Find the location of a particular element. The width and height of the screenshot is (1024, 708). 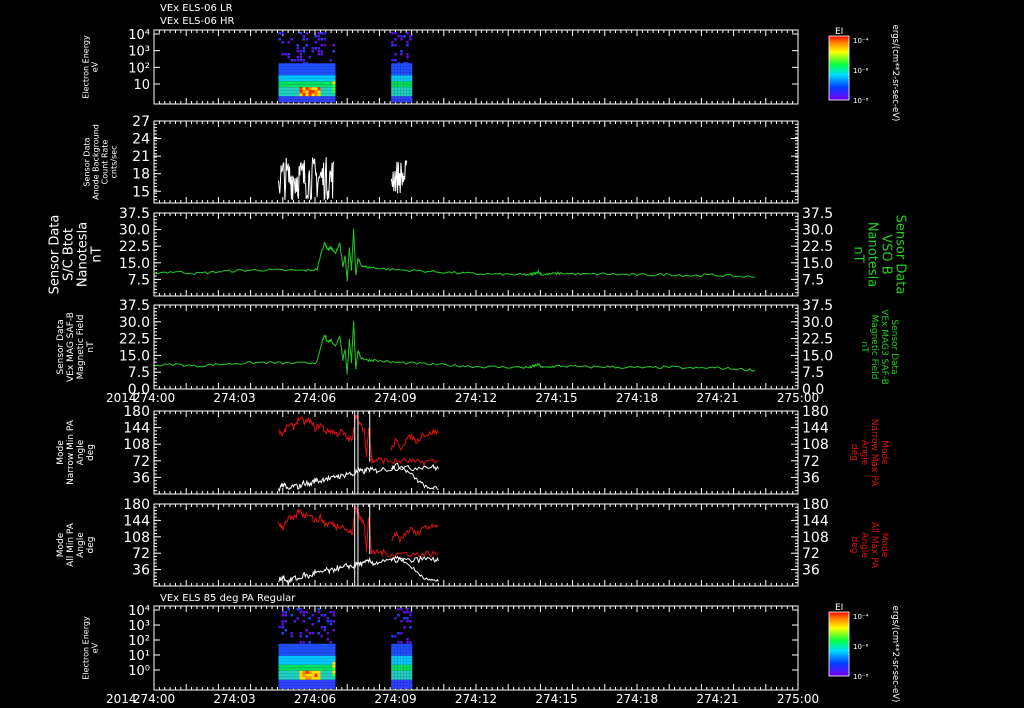

pa-narrow-ytick-label-right: 36 is located at coordinates (811, 478).